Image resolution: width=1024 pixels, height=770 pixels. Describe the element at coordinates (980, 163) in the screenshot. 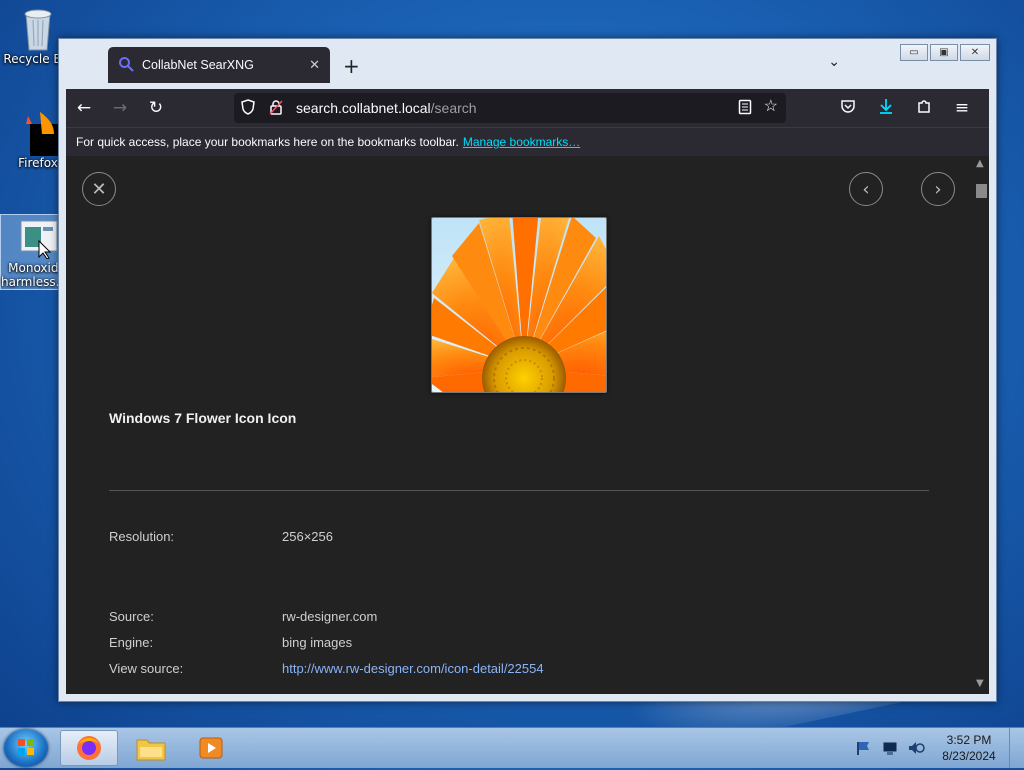

I see `scroll-up-icon: ▲` at that location.